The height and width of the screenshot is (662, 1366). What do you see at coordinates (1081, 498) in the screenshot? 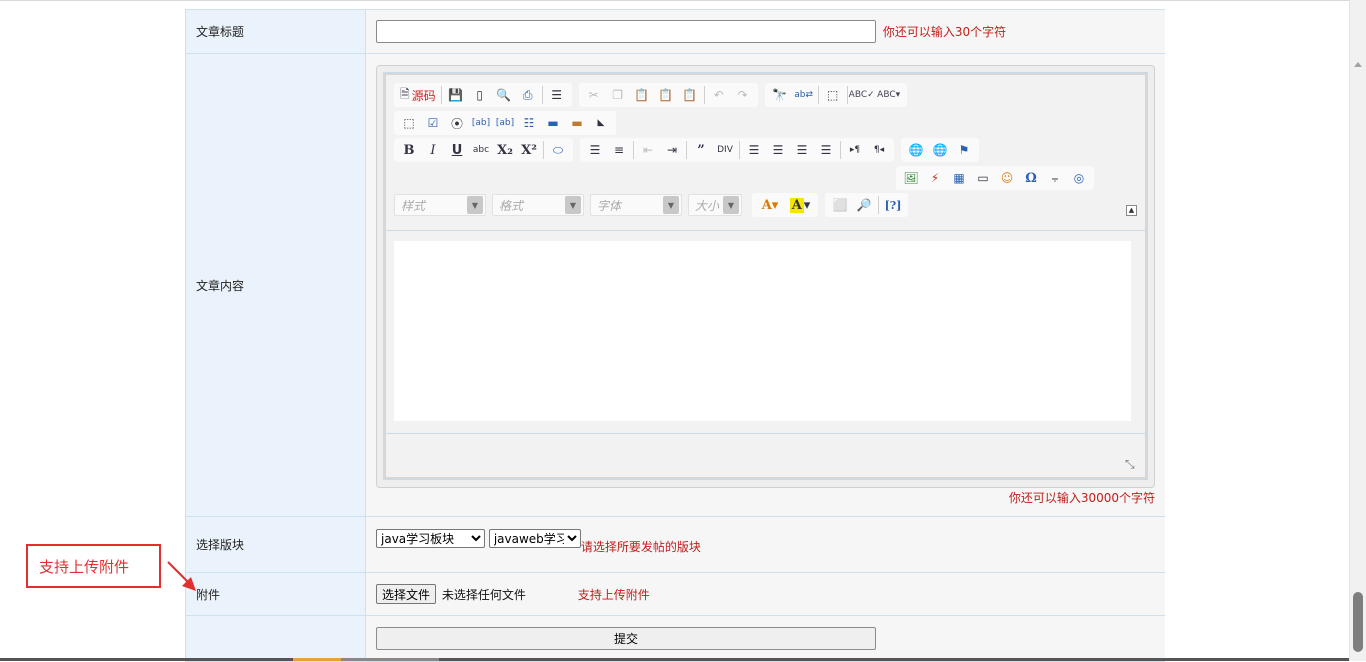
I see `content-hint: 你还可以输入30000个字符` at bounding box center [1081, 498].